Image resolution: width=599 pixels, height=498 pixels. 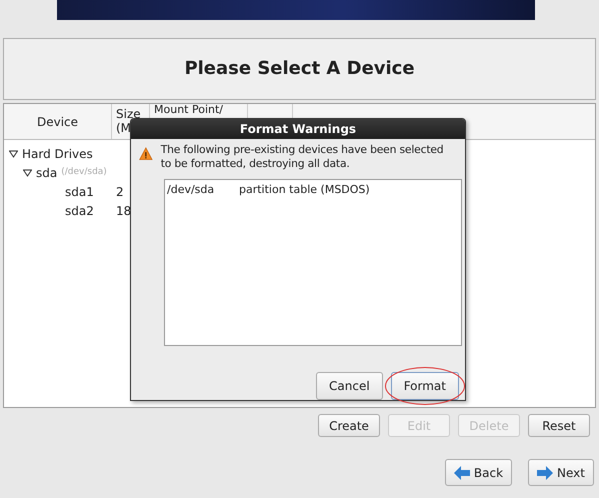 I want to click on page-title: Please Select A Device, so click(x=299, y=69).